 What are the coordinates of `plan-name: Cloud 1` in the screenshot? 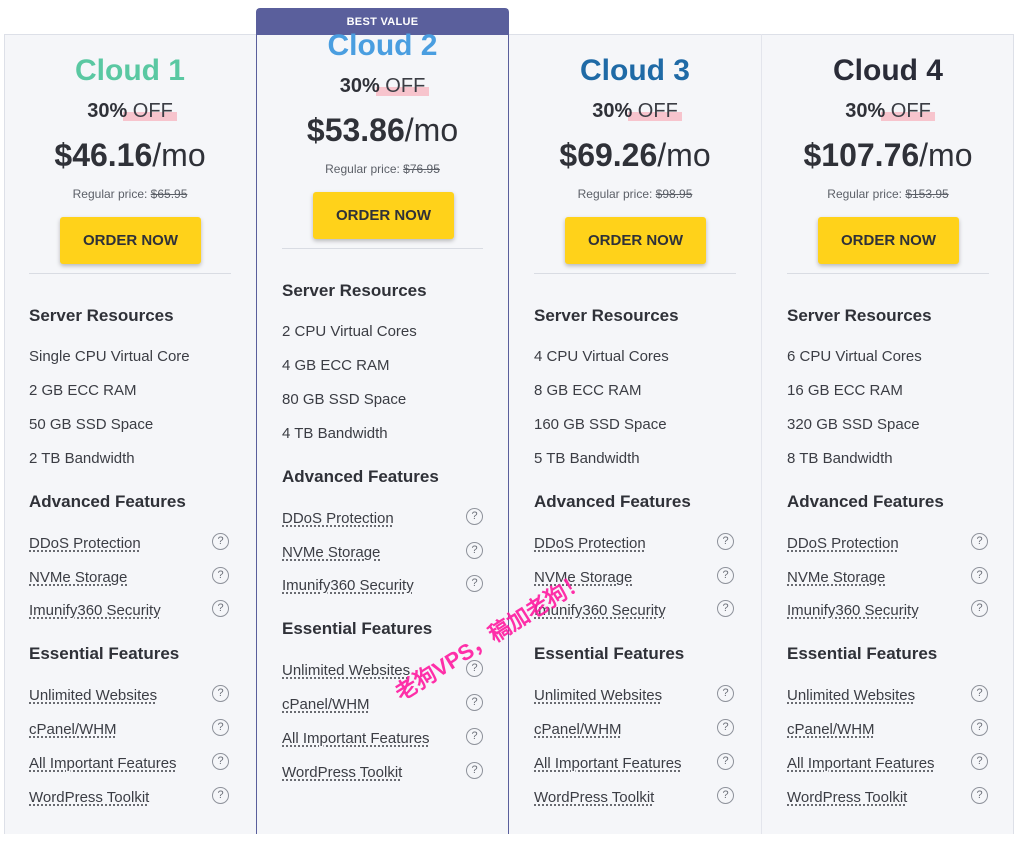 It's located at (130, 70).